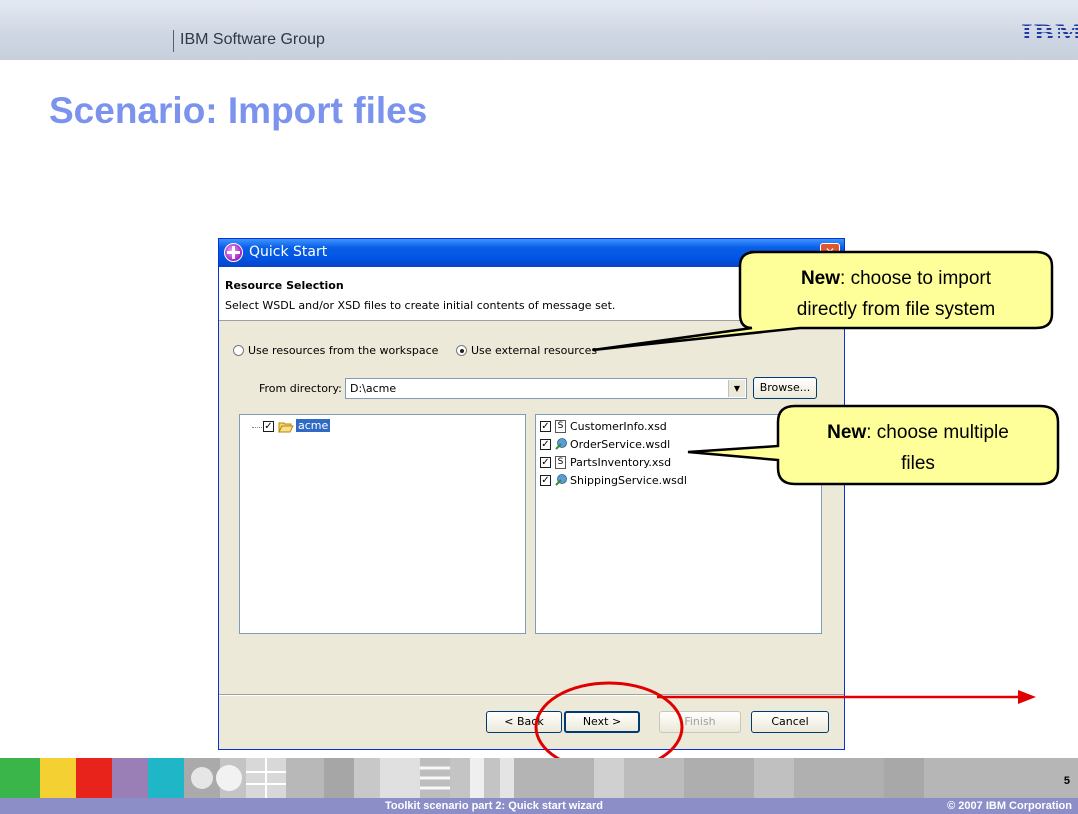 This screenshot has width=1078, height=814. Describe the element at coordinates (918, 432) in the screenshot. I see `callout-text-line: New: choose multiple` at that location.